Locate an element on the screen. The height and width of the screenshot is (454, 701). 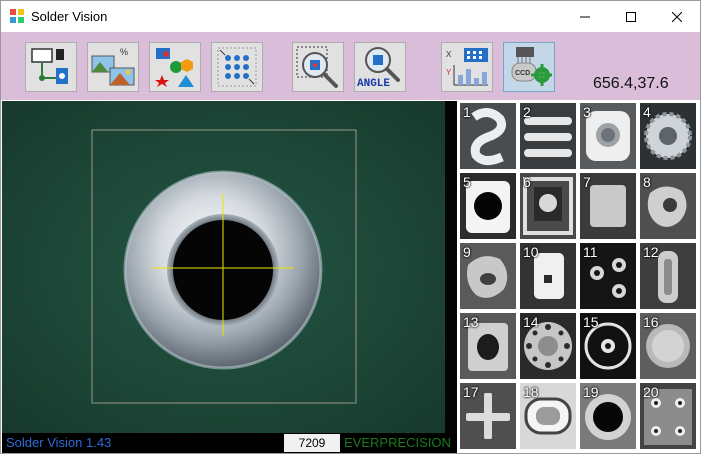
dot-grid-icon is located at coordinates (237, 67).